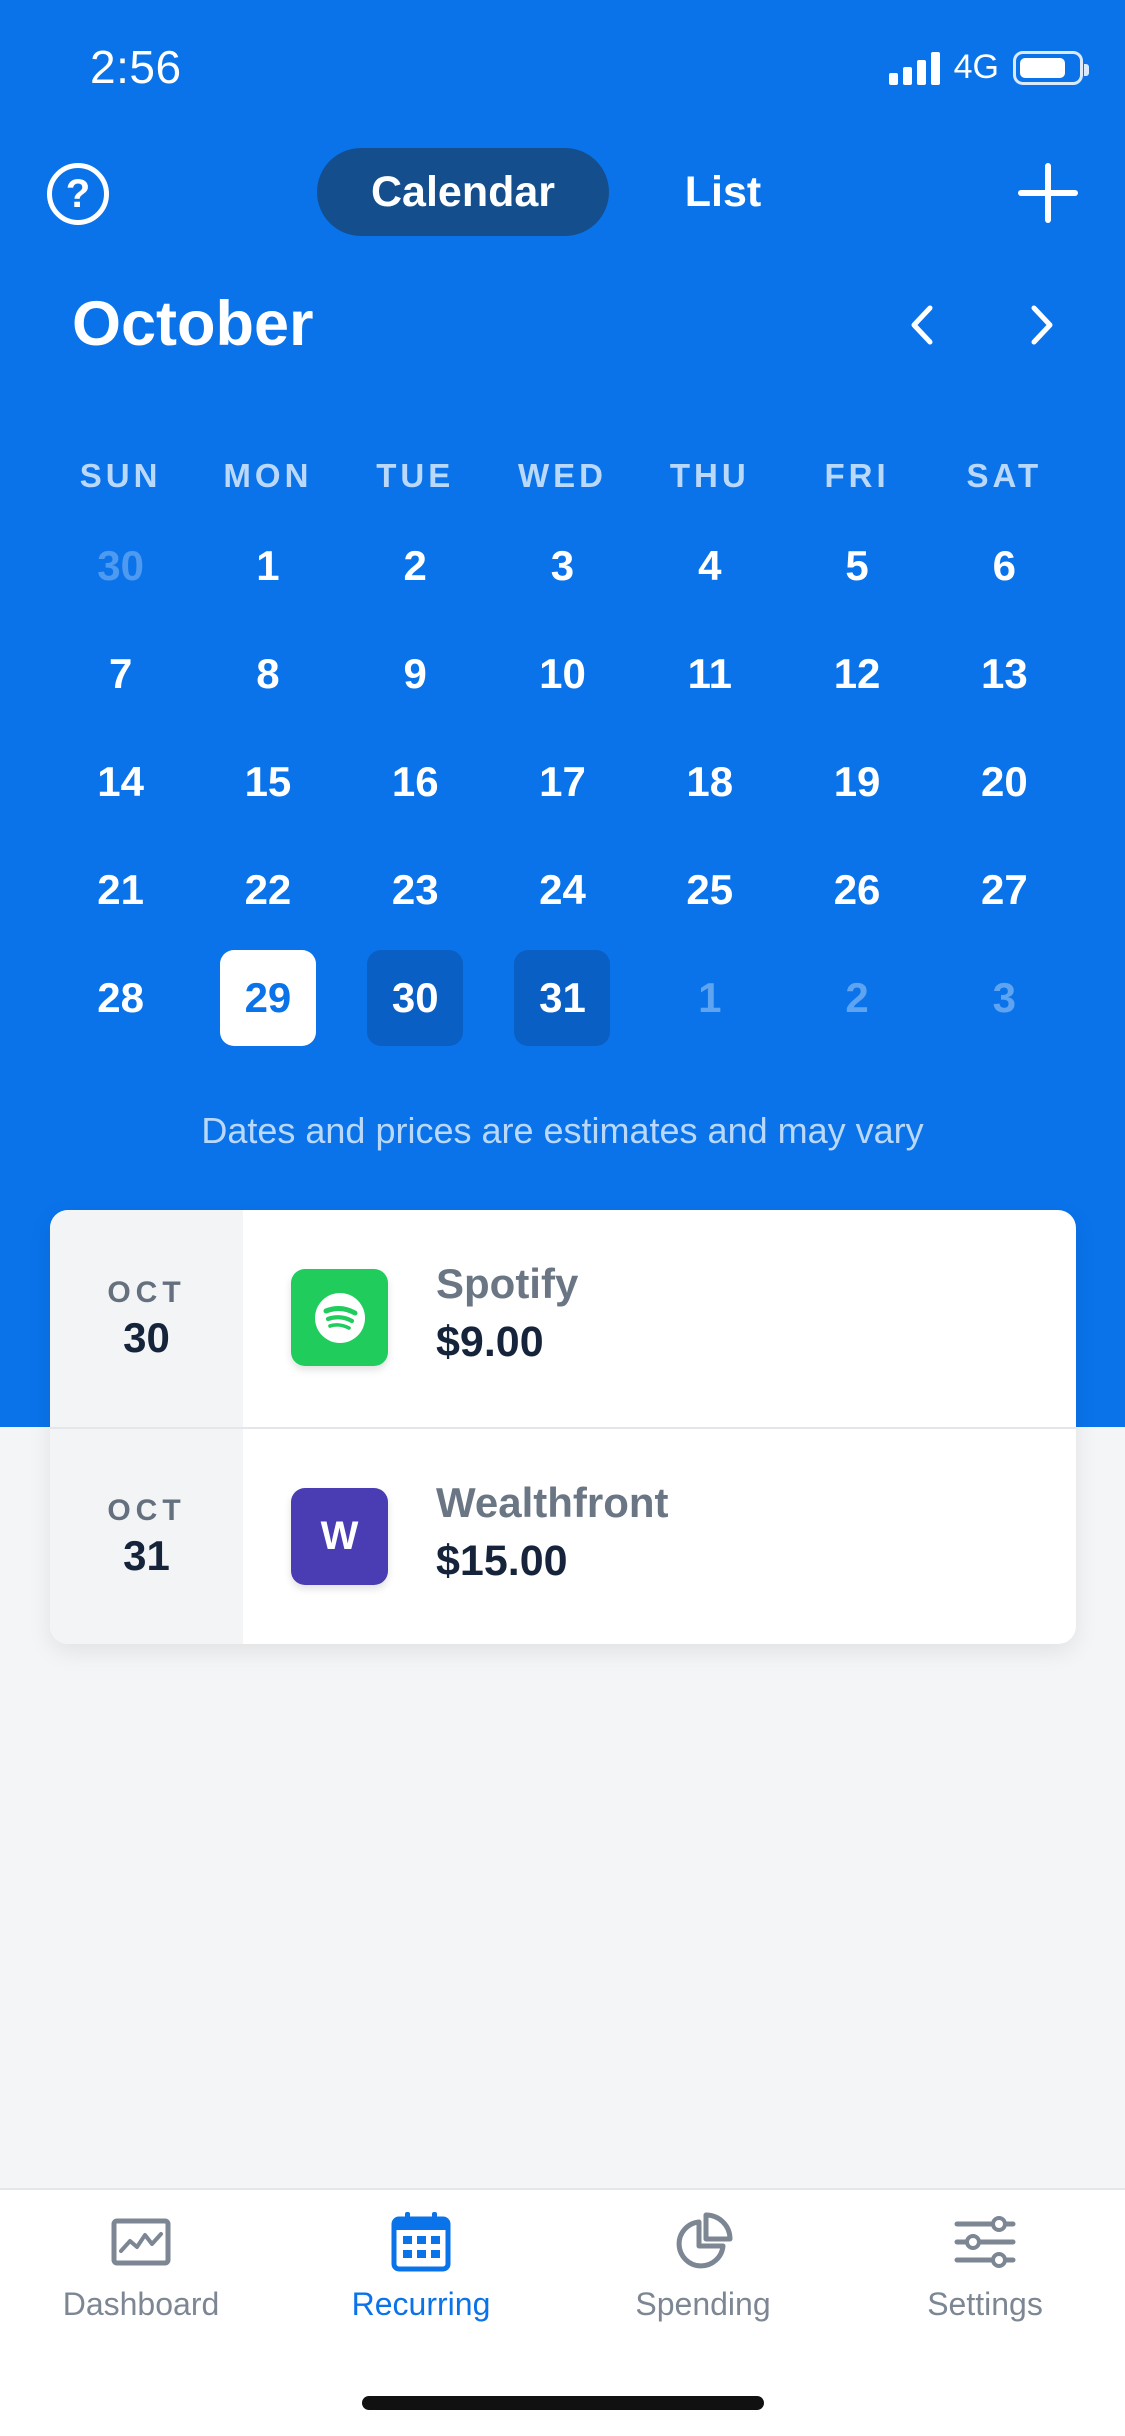 The width and height of the screenshot is (1125, 2436). What do you see at coordinates (1004, 566) in the screenshot?
I see `calendar-day: 6` at bounding box center [1004, 566].